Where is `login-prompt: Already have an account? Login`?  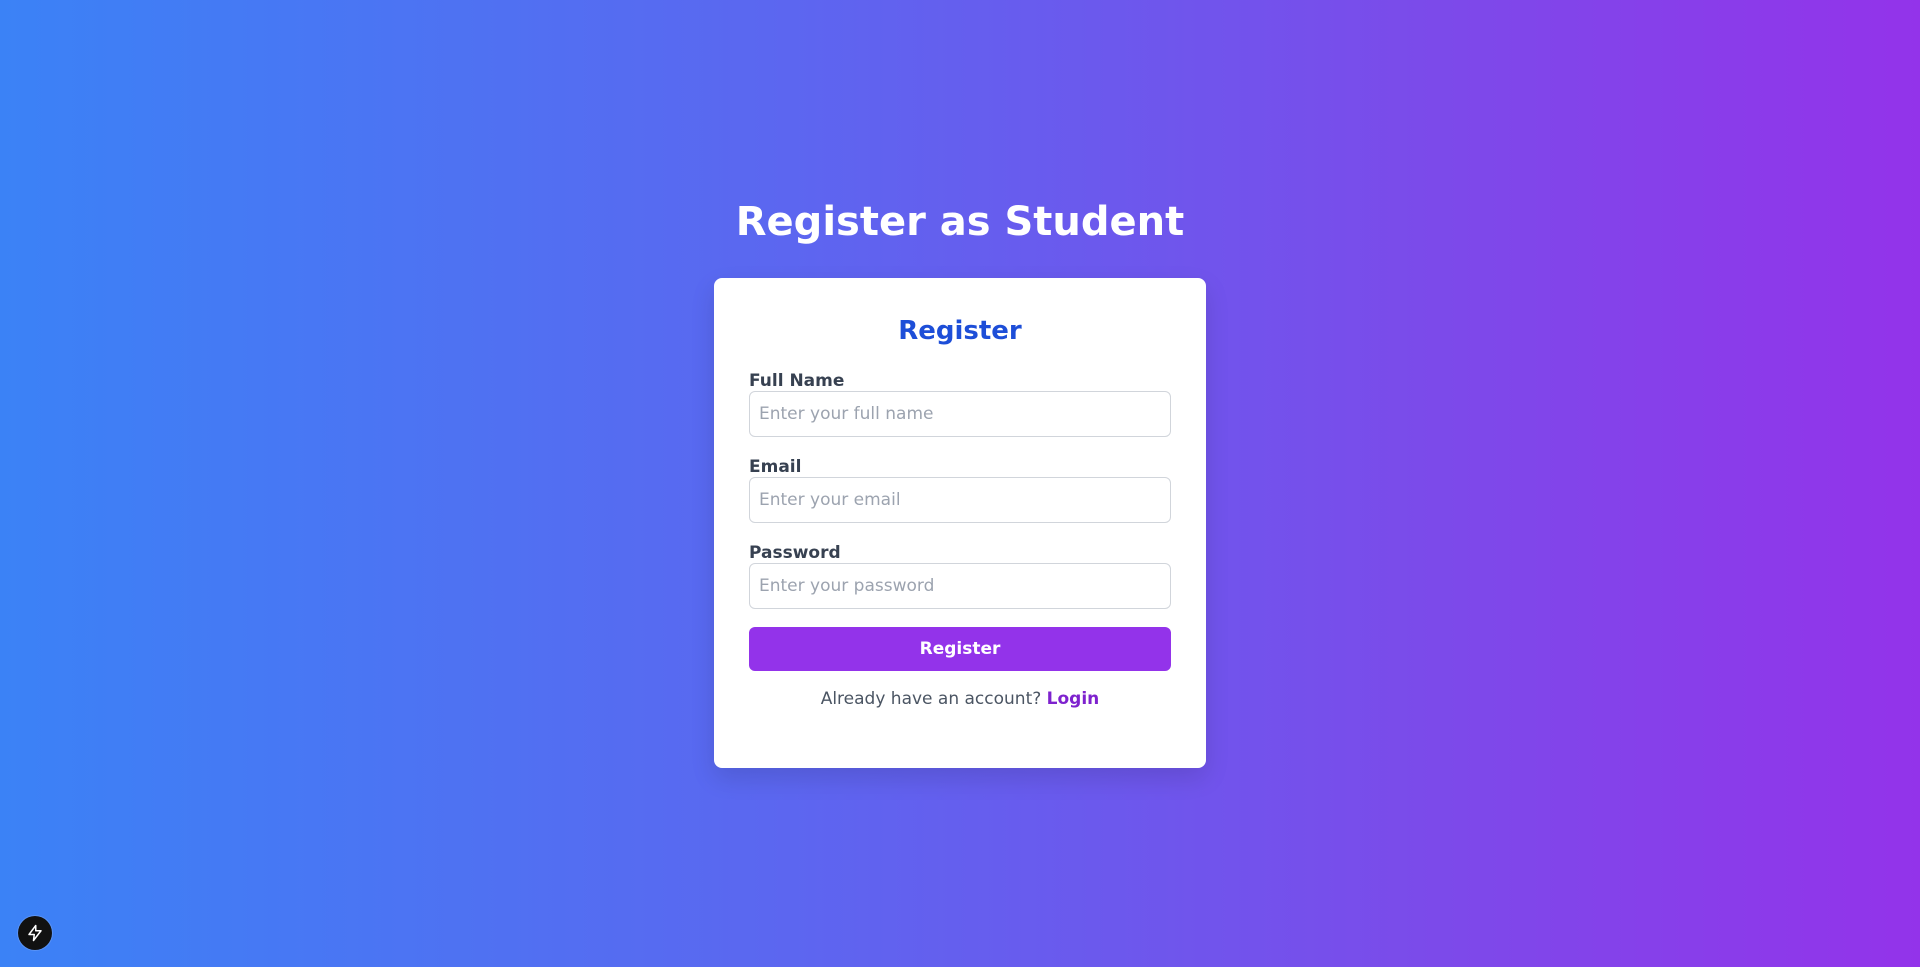
login-prompt: Already have an account? Login is located at coordinates (960, 699).